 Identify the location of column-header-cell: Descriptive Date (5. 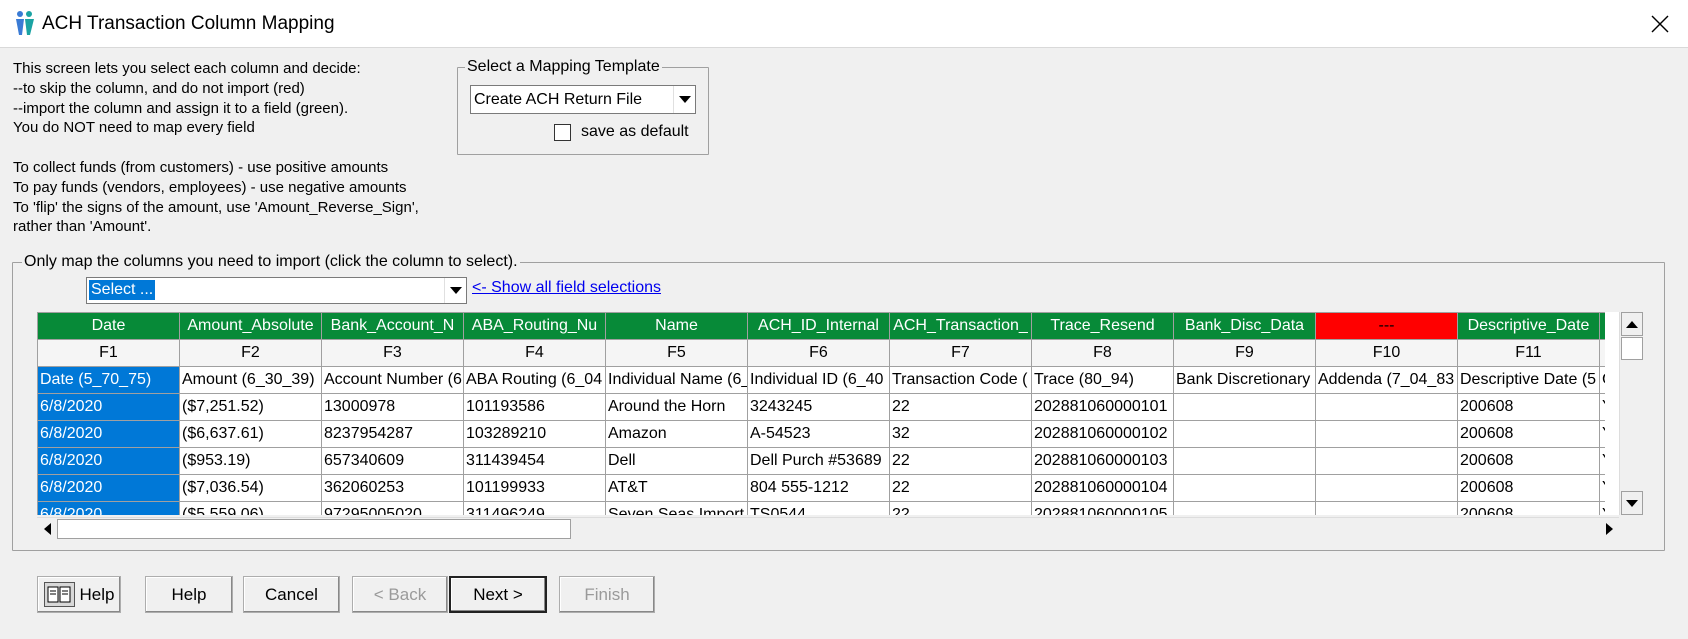
(1528, 380).